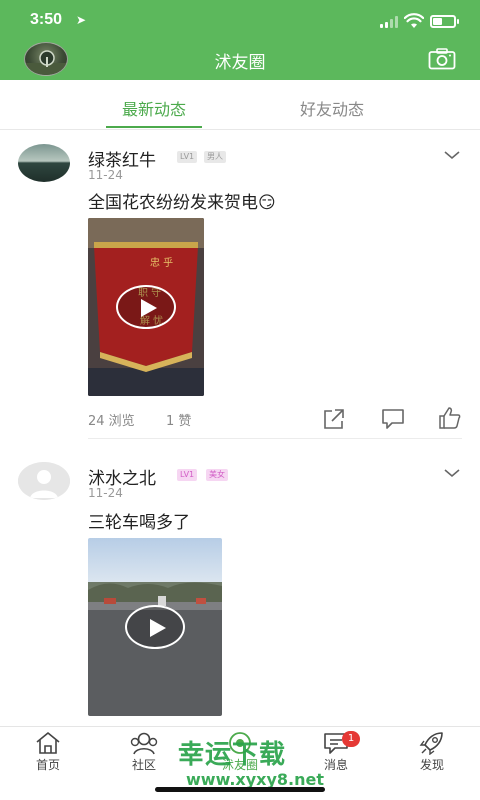  I want to click on home-indicator, so click(240, 789).